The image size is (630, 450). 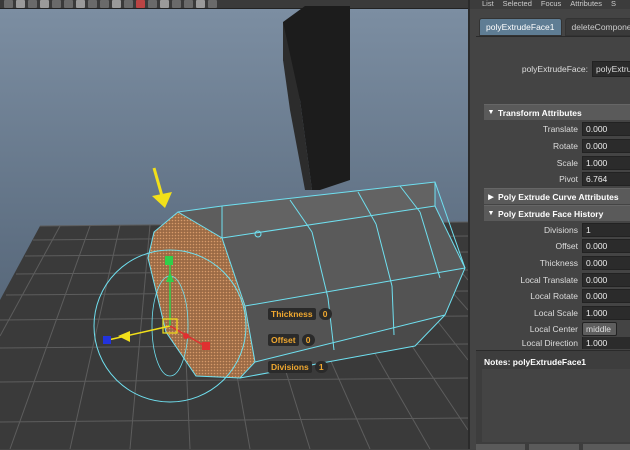 I want to click on menu-focus: Focus, so click(x=551, y=4).